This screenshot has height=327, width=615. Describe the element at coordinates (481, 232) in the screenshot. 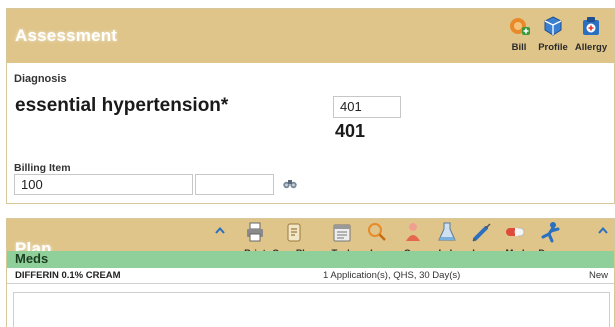

I see `immunization-syringe-icon` at that location.